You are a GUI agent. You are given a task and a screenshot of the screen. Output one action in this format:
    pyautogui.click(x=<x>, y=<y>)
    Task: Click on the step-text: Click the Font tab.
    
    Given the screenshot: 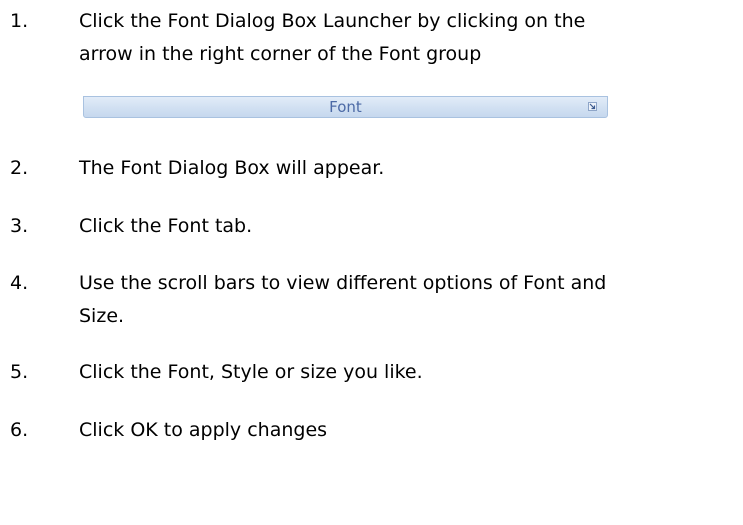 What is the action you would take?
    pyautogui.click(x=166, y=226)
    